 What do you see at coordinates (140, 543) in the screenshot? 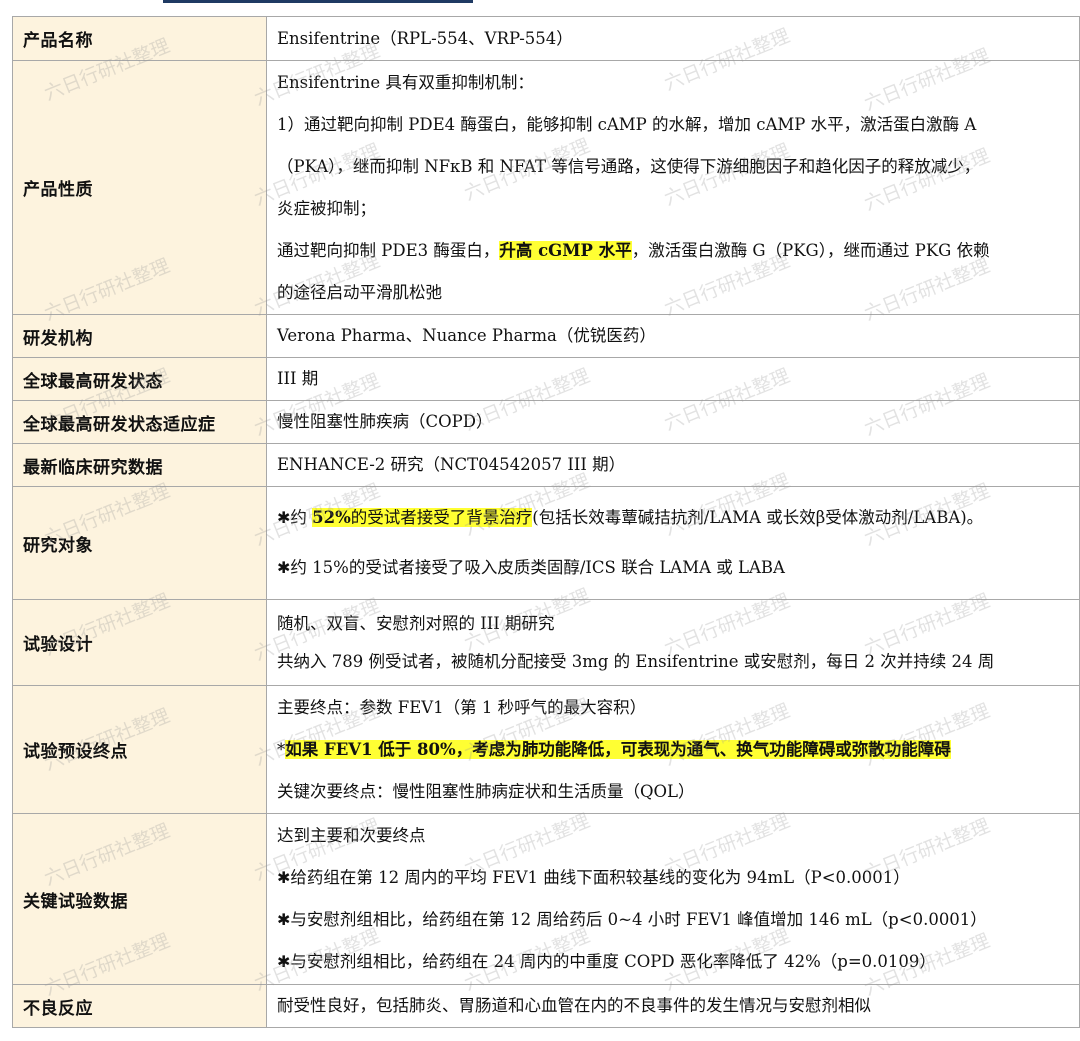
I see `row-label: 研究对象` at bounding box center [140, 543].